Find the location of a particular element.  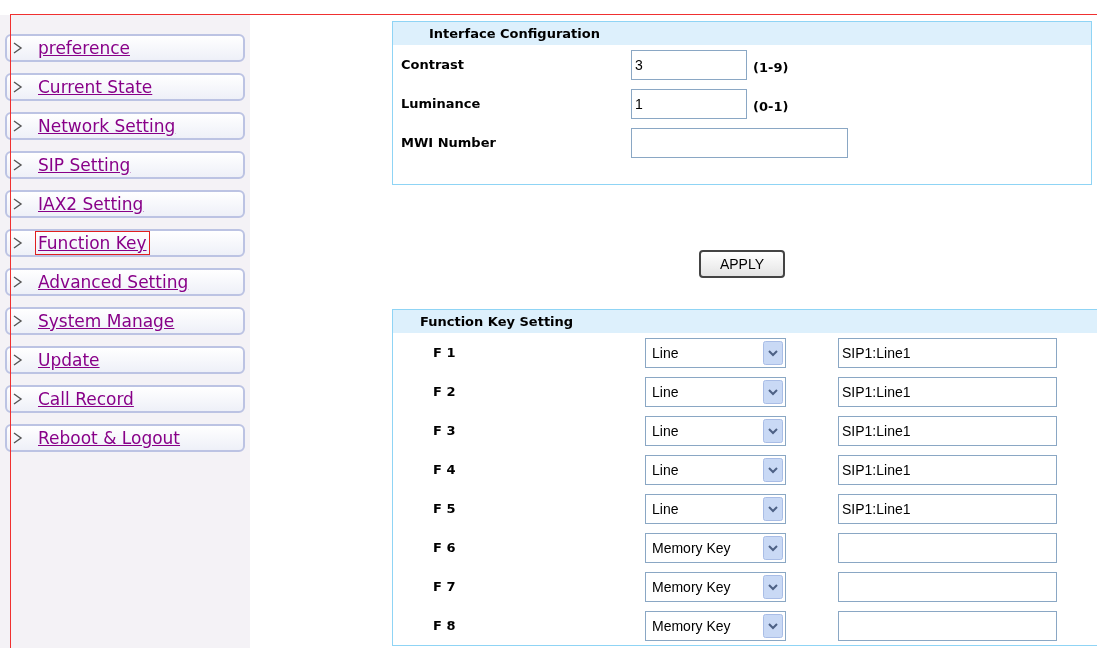

range-hint: (1-9) is located at coordinates (771, 67).